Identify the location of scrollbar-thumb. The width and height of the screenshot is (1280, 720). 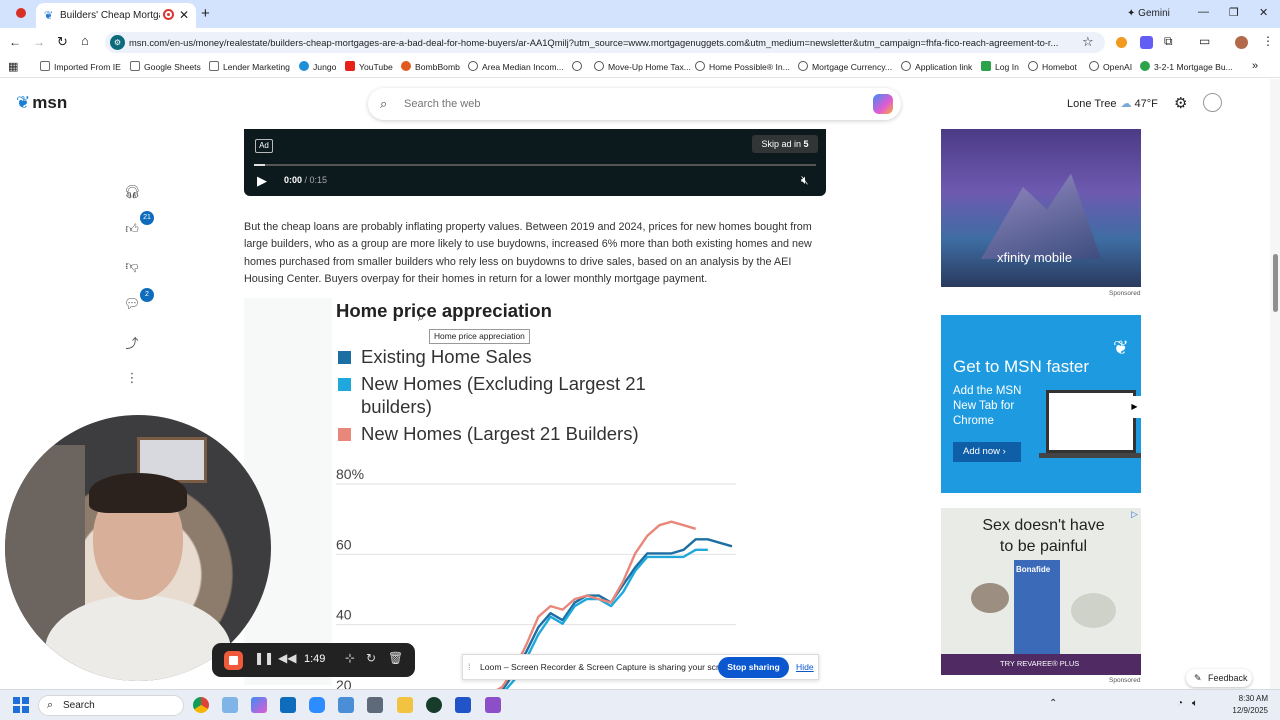
(1275, 283).